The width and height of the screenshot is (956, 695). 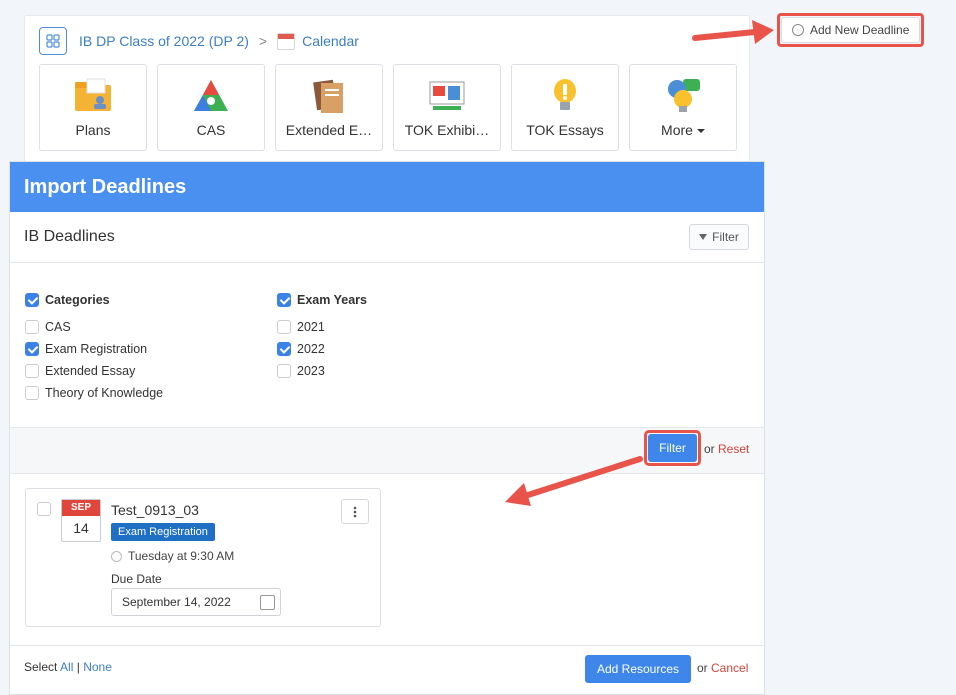 I want to click on chat-bulb-icon, so click(x=684, y=95).